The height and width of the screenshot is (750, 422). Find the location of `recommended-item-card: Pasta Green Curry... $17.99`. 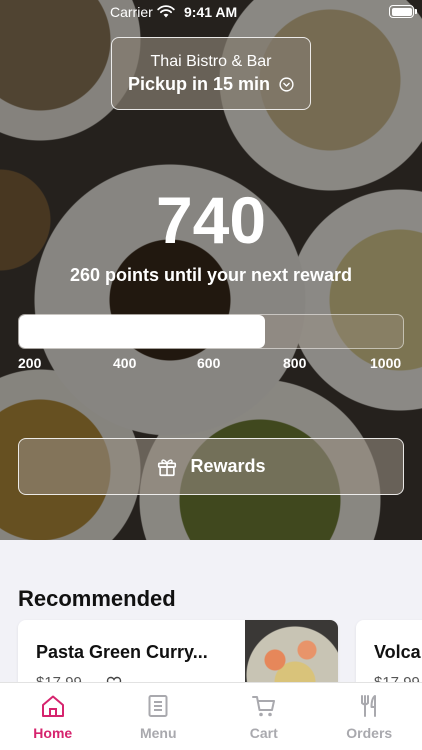

recommended-item-card: Pasta Green Curry... $17.99 is located at coordinates (178, 651).